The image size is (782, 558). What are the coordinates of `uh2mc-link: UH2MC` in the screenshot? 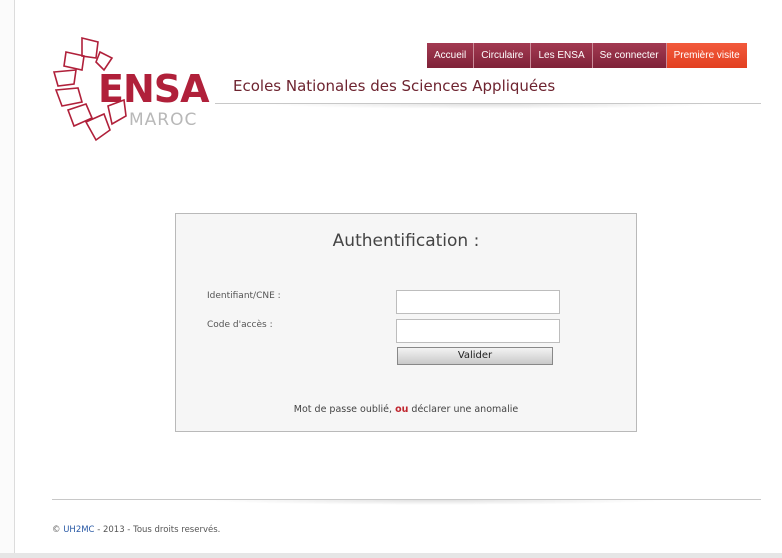 It's located at (78, 530).